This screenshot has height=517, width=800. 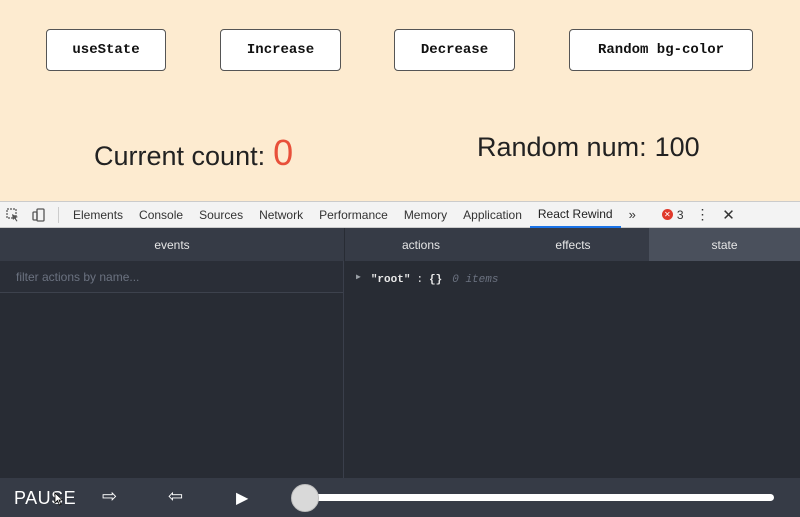 I want to click on increase-button: Increase, so click(x=280, y=50).